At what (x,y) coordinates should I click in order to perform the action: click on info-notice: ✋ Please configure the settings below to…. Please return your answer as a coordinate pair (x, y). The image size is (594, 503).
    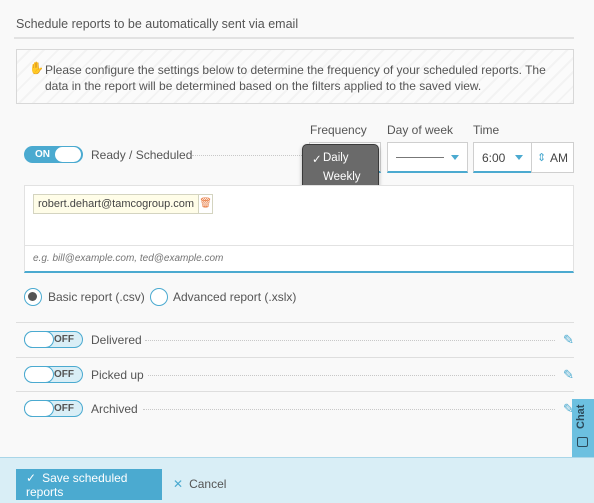
    Looking at the image, I should click on (295, 76).